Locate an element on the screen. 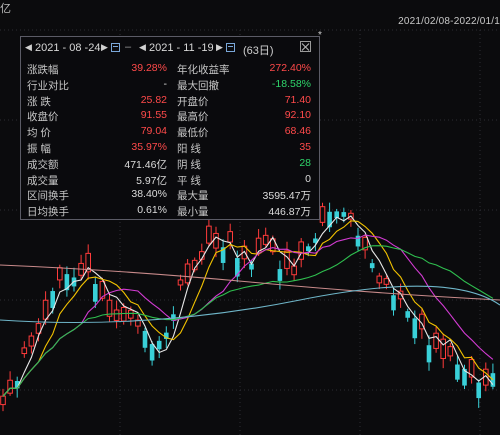  stat-label: 阴 线 is located at coordinates (189, 164).